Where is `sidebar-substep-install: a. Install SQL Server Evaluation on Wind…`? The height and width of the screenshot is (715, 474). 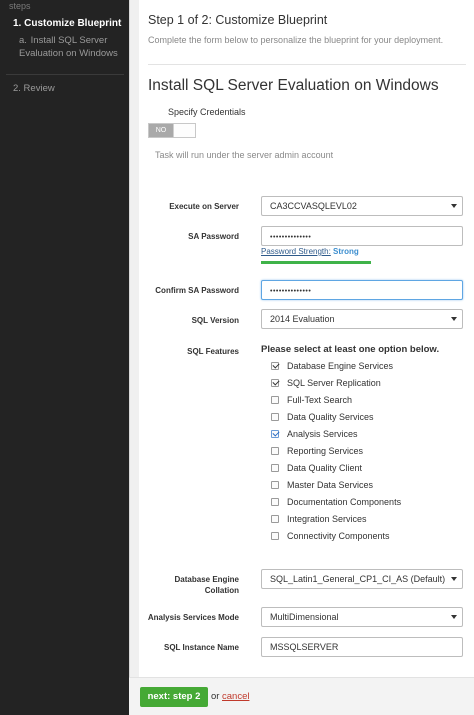
sidebar-substep-install: a. Install SQL Server Evaluation on Wind… is located at coordinates (72, 47).